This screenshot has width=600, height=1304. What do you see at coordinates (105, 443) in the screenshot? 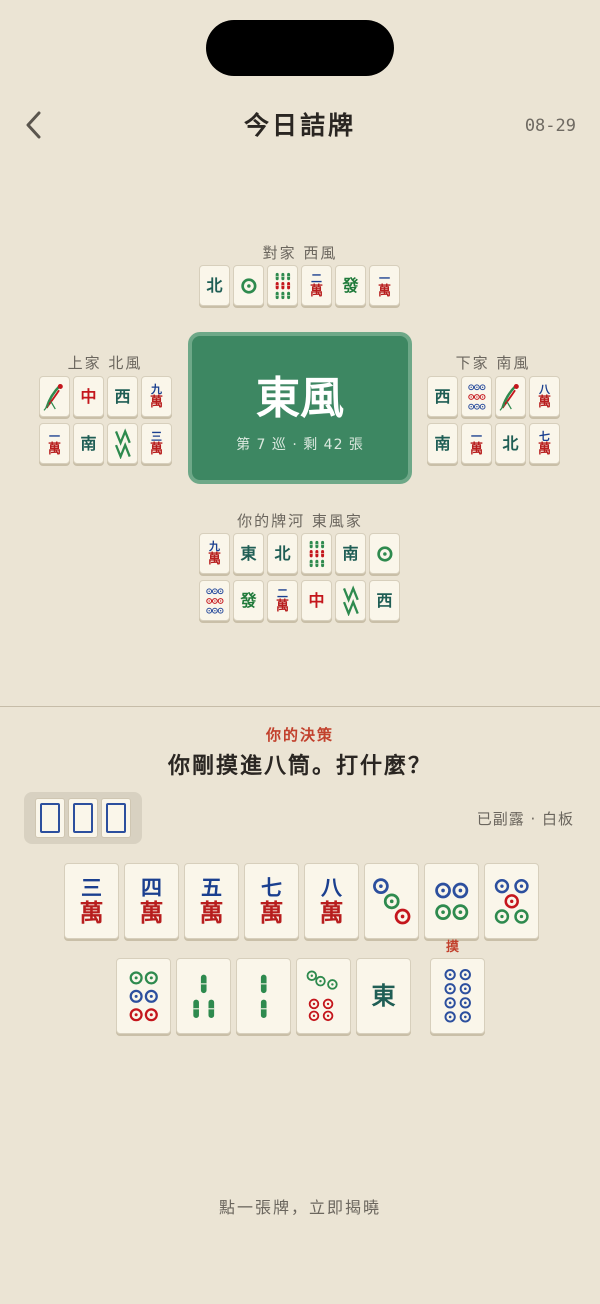
I see `left-discards-row-2: 一萬南三萬` at bounding box center [105, 443].